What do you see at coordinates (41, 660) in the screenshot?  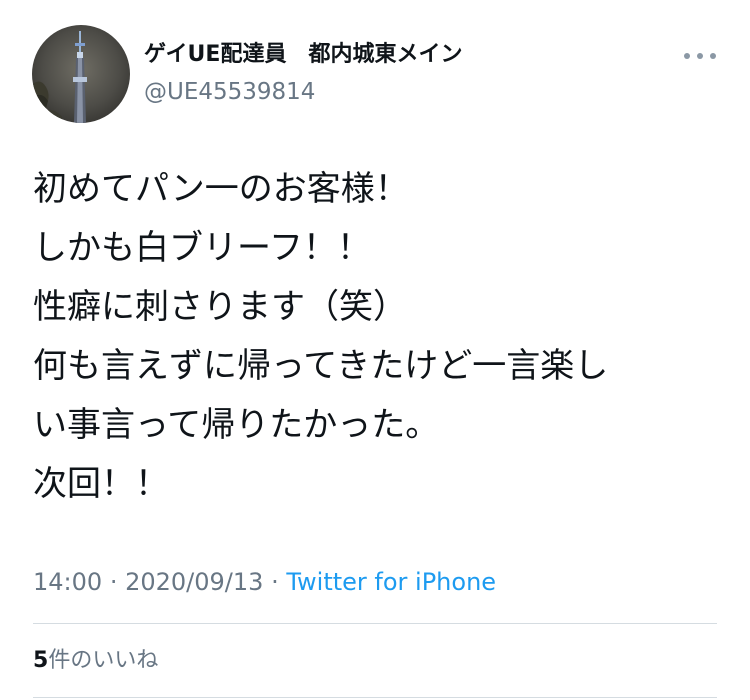 I see `likes-count: 5` at bounding box center [41, 660].